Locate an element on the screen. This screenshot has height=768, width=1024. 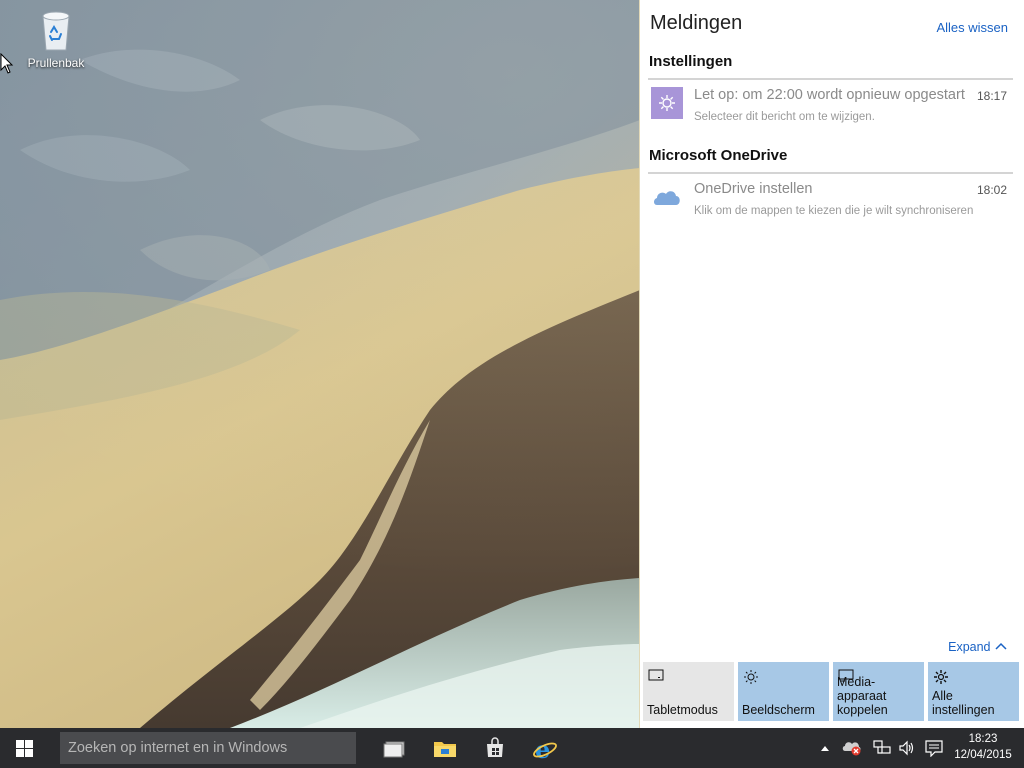
expand-label: Expand is located at coordinates (969, 647).